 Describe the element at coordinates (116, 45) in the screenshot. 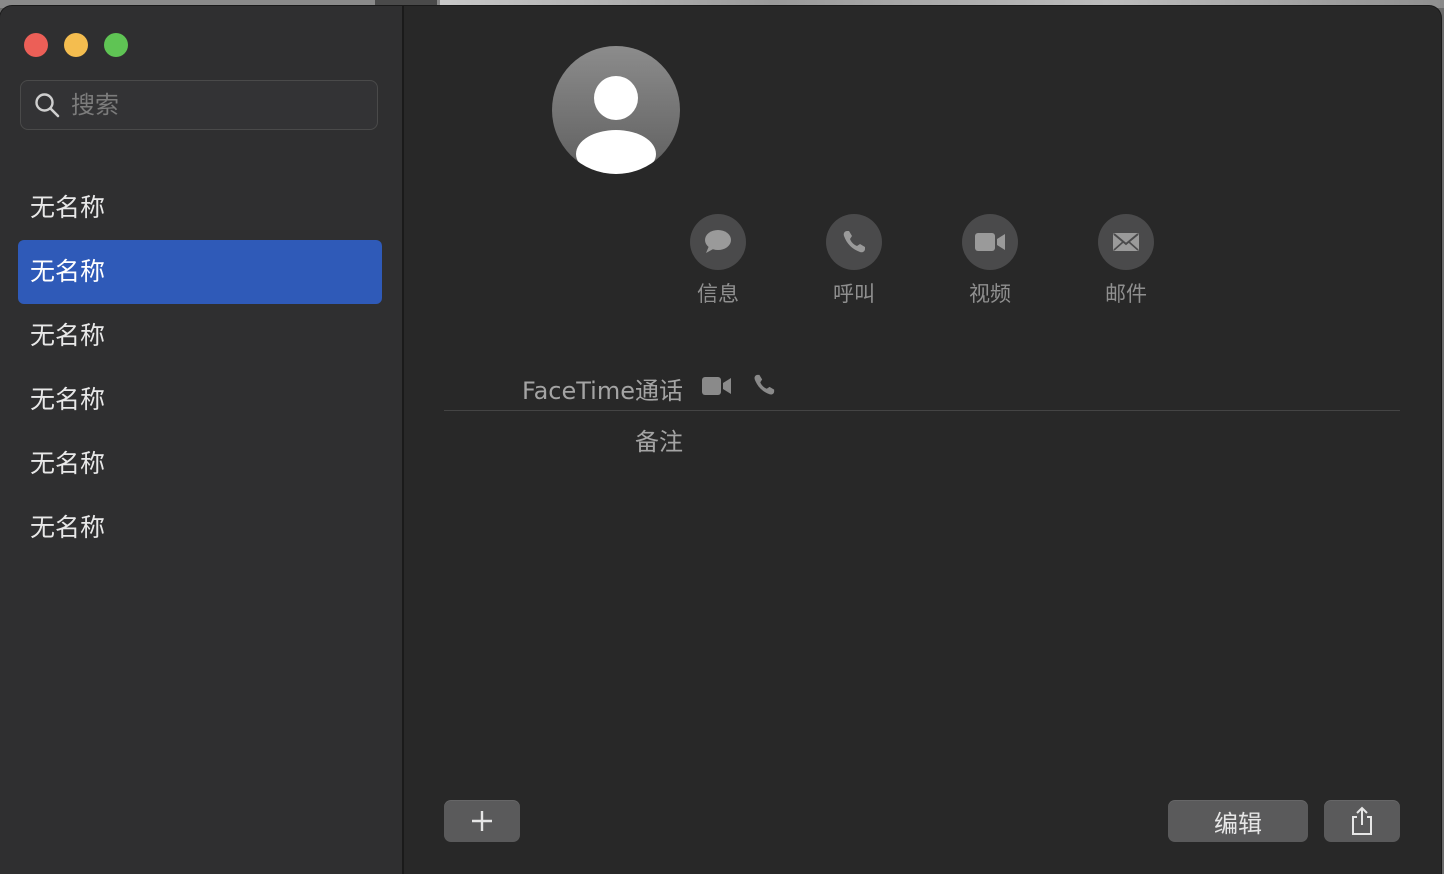

I see `maximize-window-button` at that location.